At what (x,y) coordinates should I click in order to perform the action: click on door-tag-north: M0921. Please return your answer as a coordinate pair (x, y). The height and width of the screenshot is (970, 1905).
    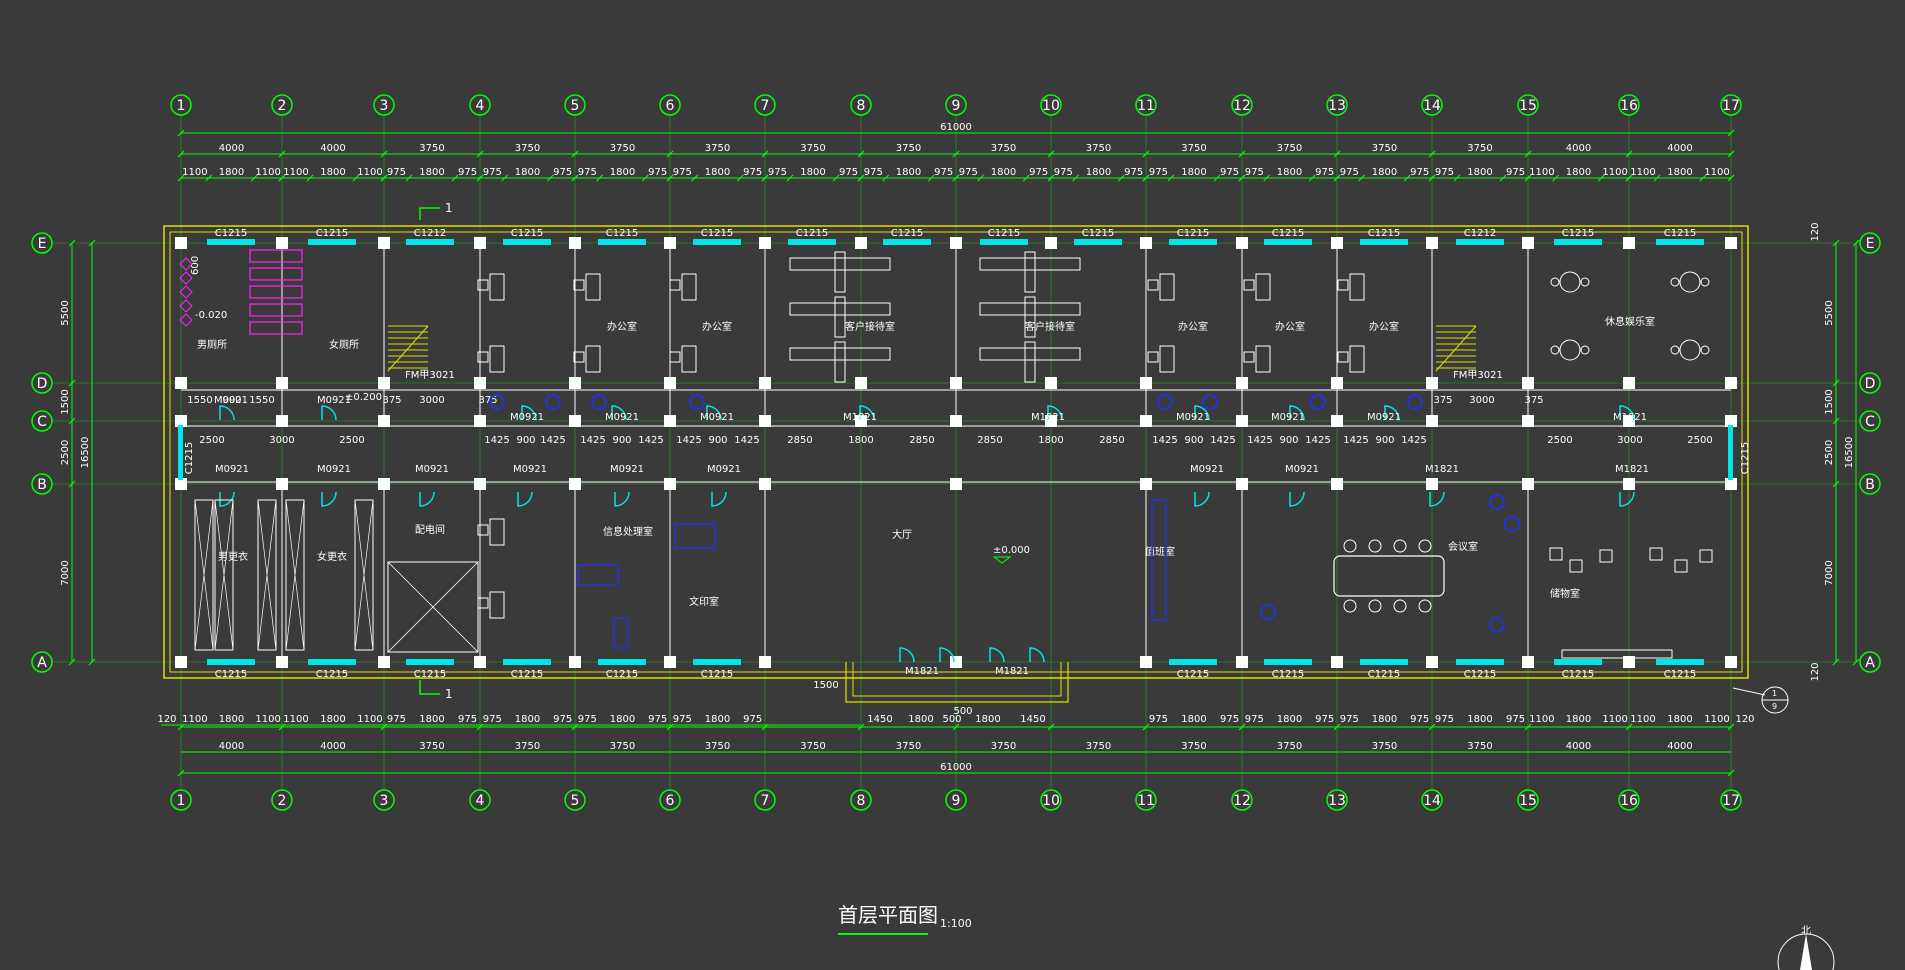
    Looking at the image, I should click on (717, 417).